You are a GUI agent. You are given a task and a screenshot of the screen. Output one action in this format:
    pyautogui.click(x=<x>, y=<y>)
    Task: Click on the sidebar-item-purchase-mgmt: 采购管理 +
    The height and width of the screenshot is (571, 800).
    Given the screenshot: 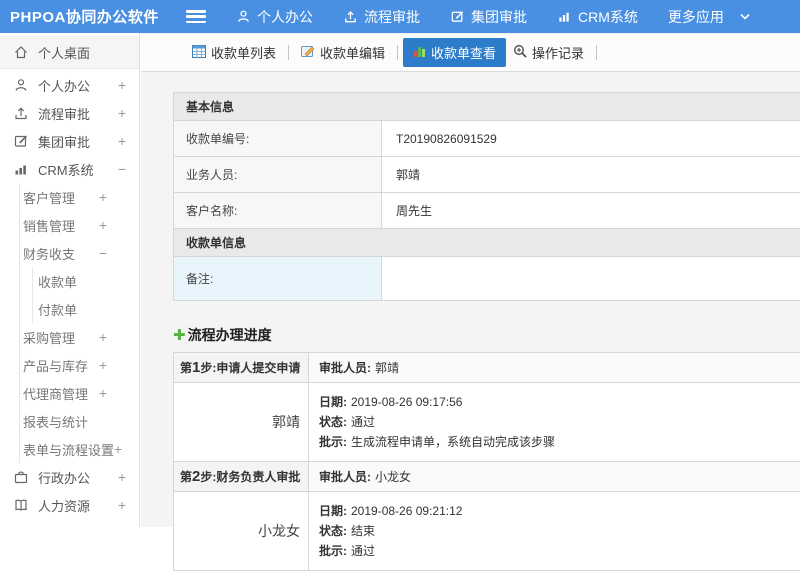 What is the action you would take?
    pyautogui.click(x=79, y=337)
    